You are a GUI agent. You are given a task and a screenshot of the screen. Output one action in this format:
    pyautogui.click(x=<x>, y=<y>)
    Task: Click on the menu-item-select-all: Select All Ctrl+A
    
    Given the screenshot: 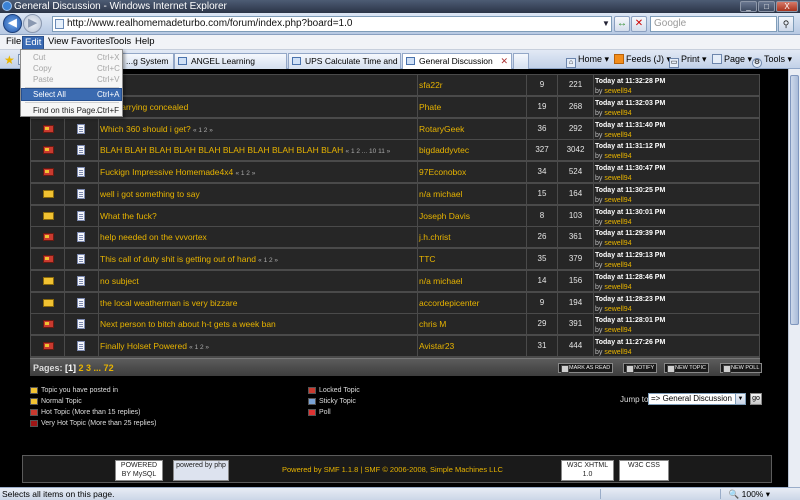 What is the action you would take?
    pyautogui.click(x=71, y=94)
    